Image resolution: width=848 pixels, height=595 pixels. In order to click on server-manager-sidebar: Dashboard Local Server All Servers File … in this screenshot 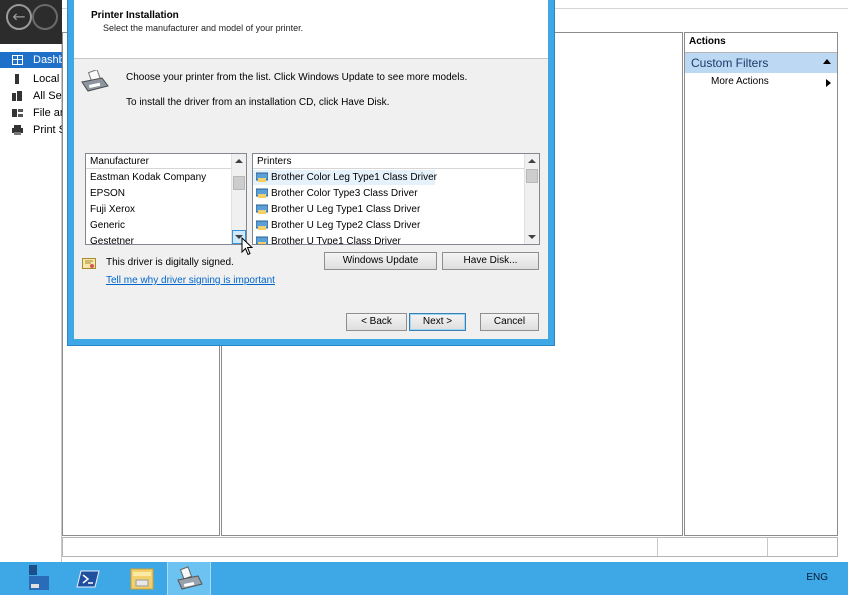, I will do `click(31, 303)`.